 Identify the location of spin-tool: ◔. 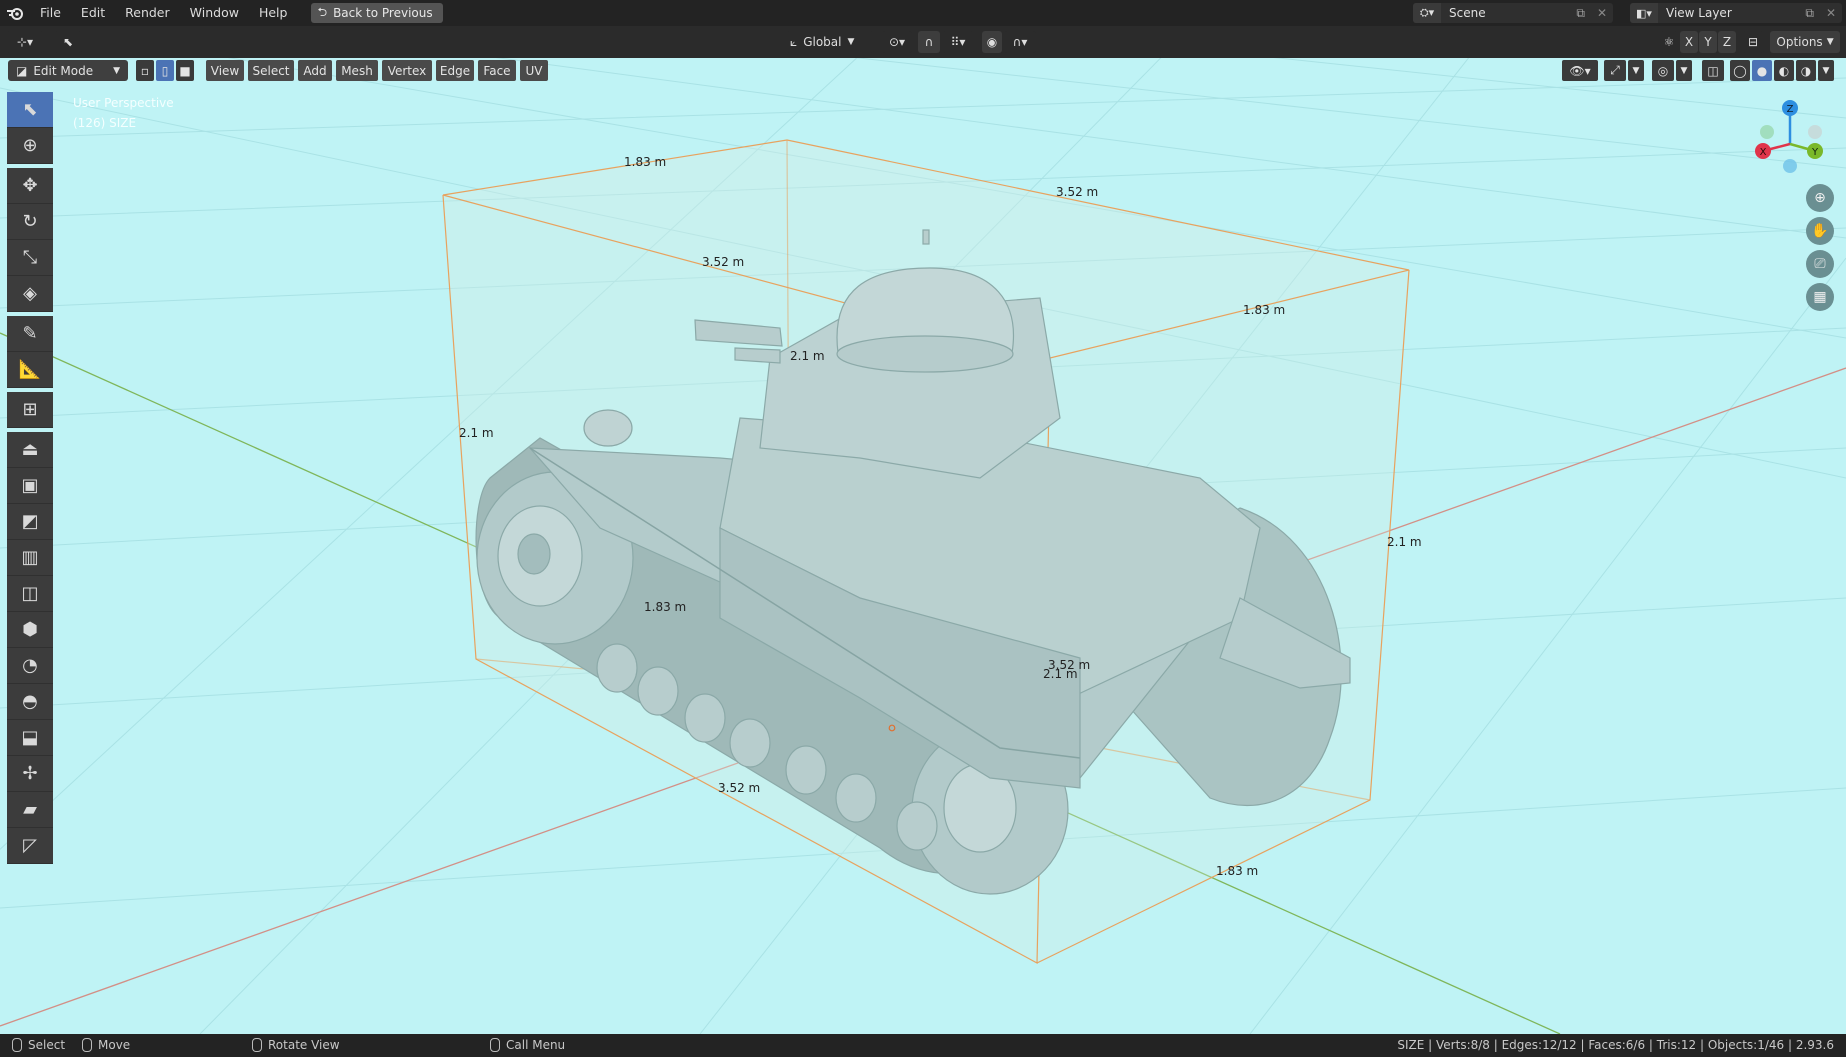
(30, 666).